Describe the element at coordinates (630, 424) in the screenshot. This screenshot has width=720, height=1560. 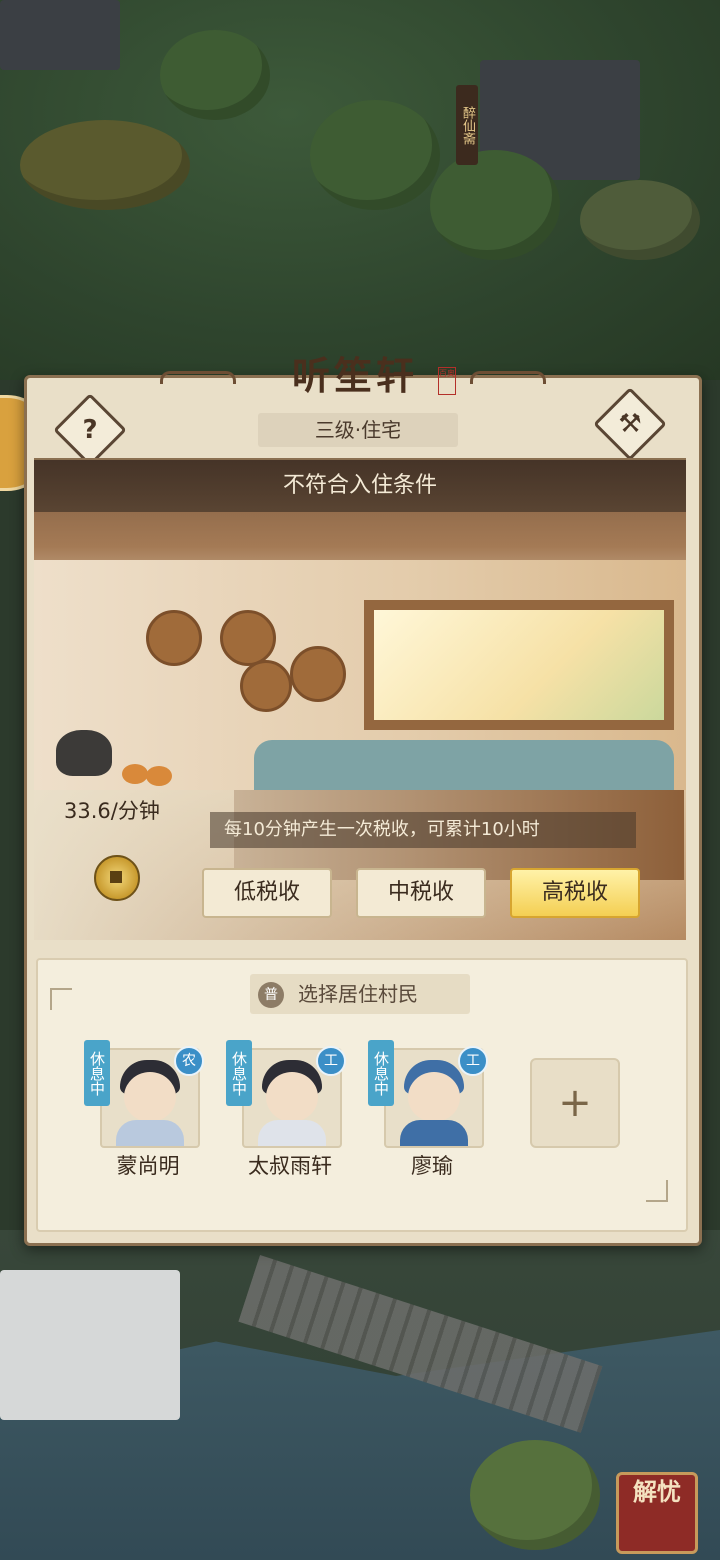
I see `hammer-icon: ⚒` at that location.